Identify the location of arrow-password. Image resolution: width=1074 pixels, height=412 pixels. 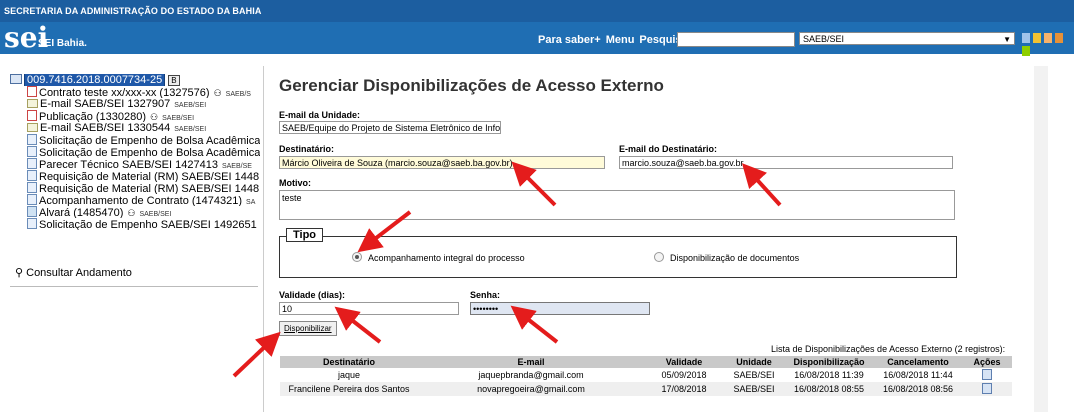
(534, 324).